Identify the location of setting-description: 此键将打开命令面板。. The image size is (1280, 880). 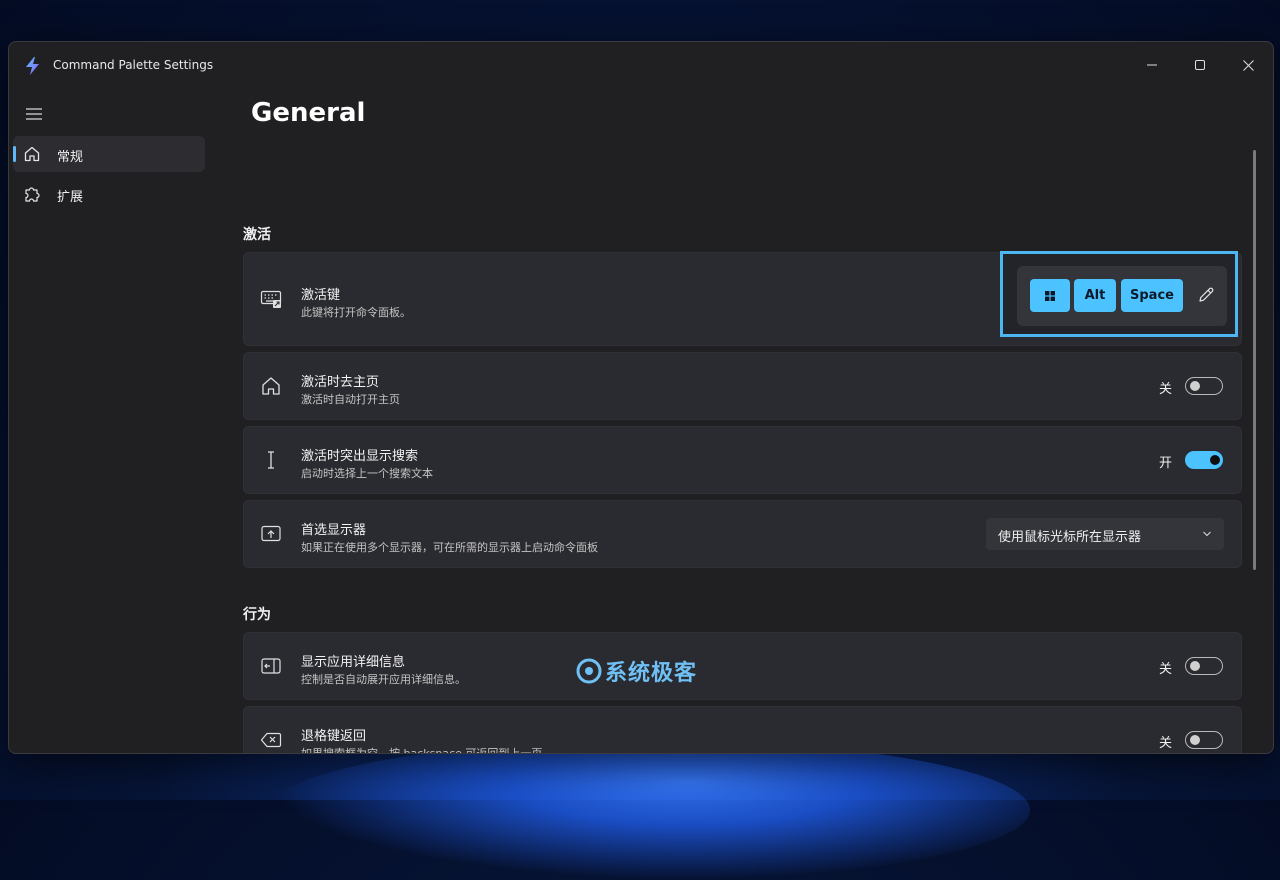
(356, 312).